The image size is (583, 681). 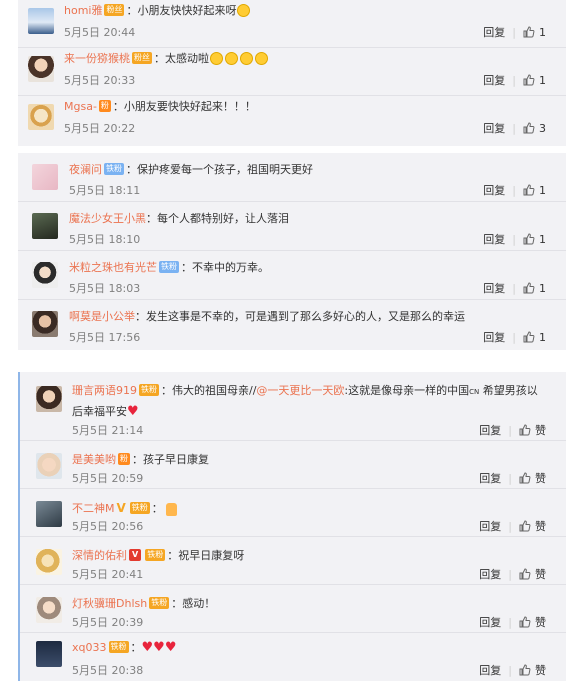 What do you see at coordinates (85, 169) in the screenshot?
I see `username-link: 夜澜问` at bounding box center [85, 169].